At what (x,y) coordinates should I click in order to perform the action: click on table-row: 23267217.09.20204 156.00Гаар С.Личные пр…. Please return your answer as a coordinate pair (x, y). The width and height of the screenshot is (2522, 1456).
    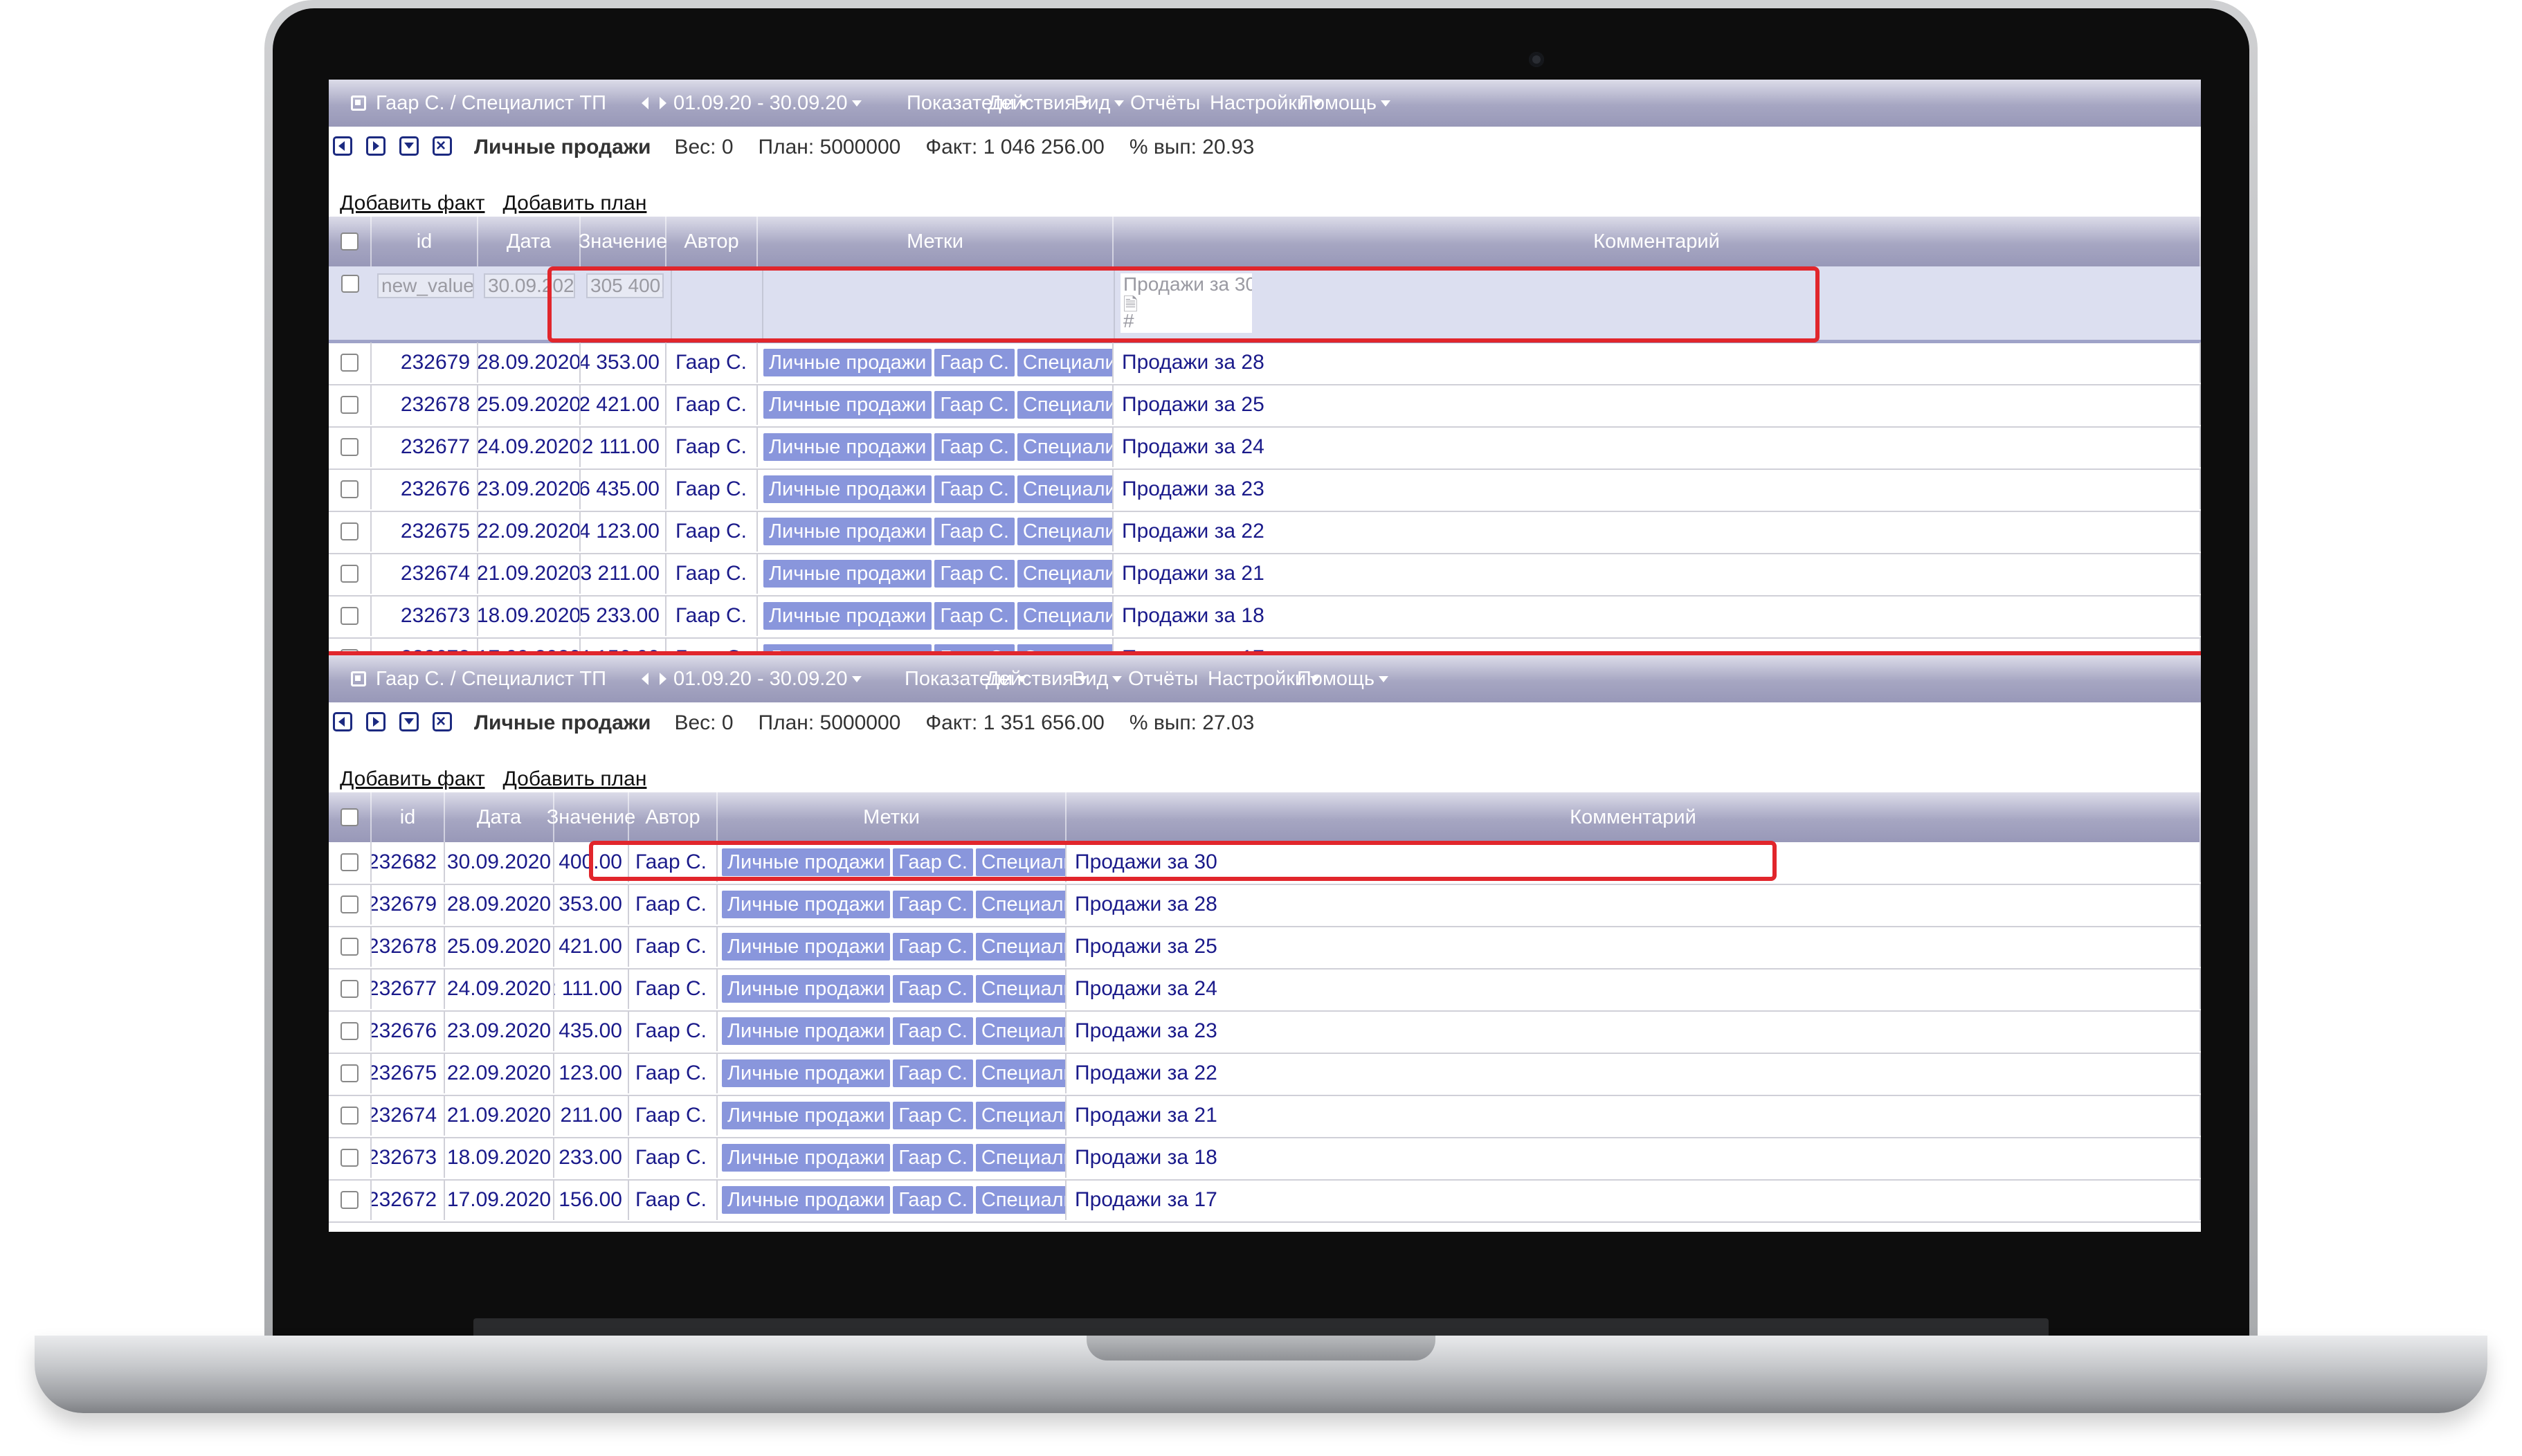
    Looking at the image, I should click on (1265, 1201).